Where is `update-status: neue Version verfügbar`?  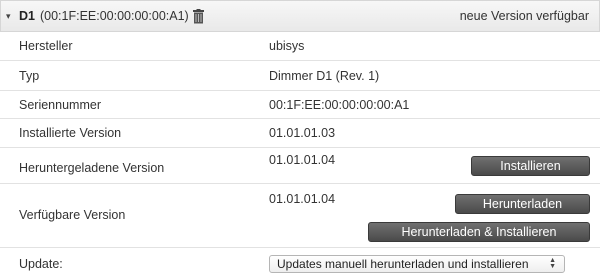
update-status: neue Version verfügbar is located at coordinates (524, 16).